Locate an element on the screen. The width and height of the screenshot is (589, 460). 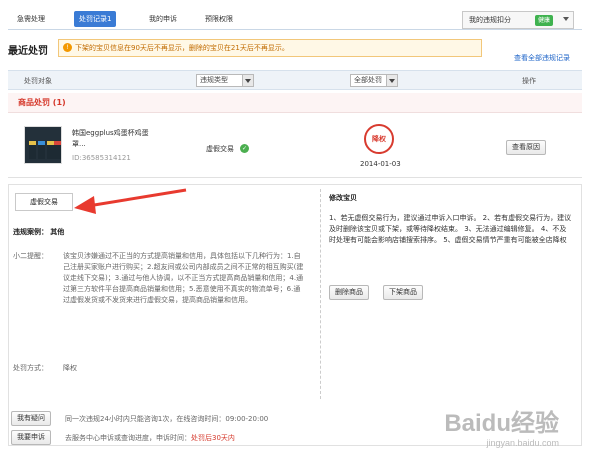
penalty-method-value: 降权 is located at coordinates (70, 368).